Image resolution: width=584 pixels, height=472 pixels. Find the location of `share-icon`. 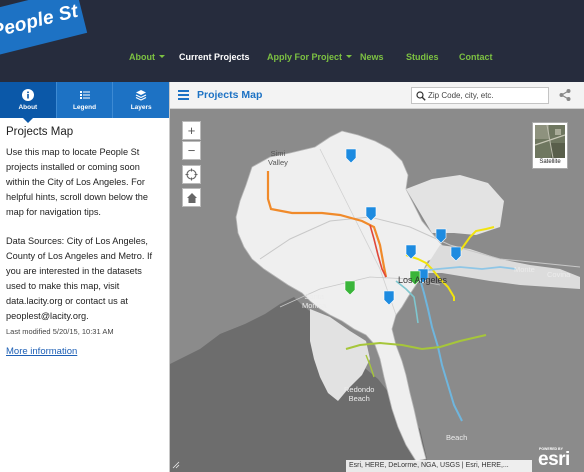

share-icon is located at coordinates (565, 95).